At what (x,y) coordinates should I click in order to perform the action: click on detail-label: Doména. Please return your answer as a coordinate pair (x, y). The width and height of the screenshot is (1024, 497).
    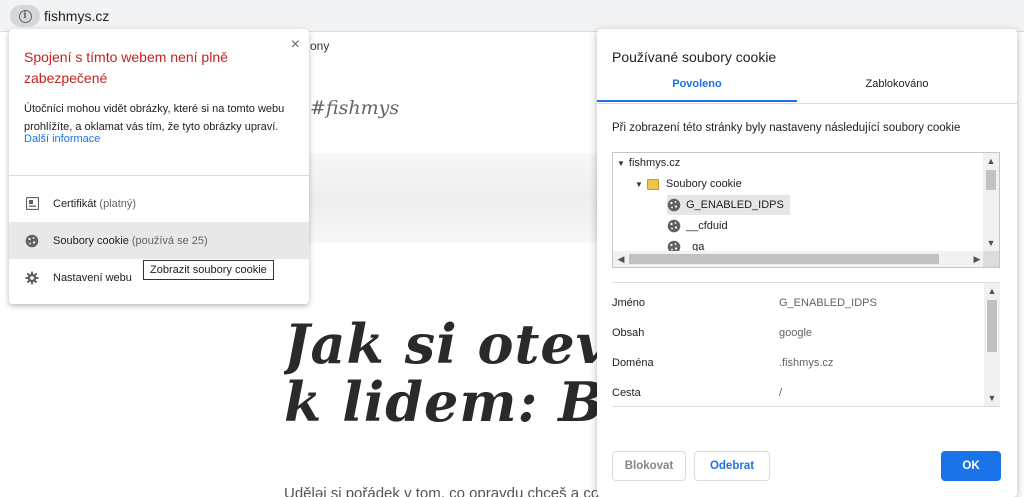
    Looking at the image, I should click on (633, 363).